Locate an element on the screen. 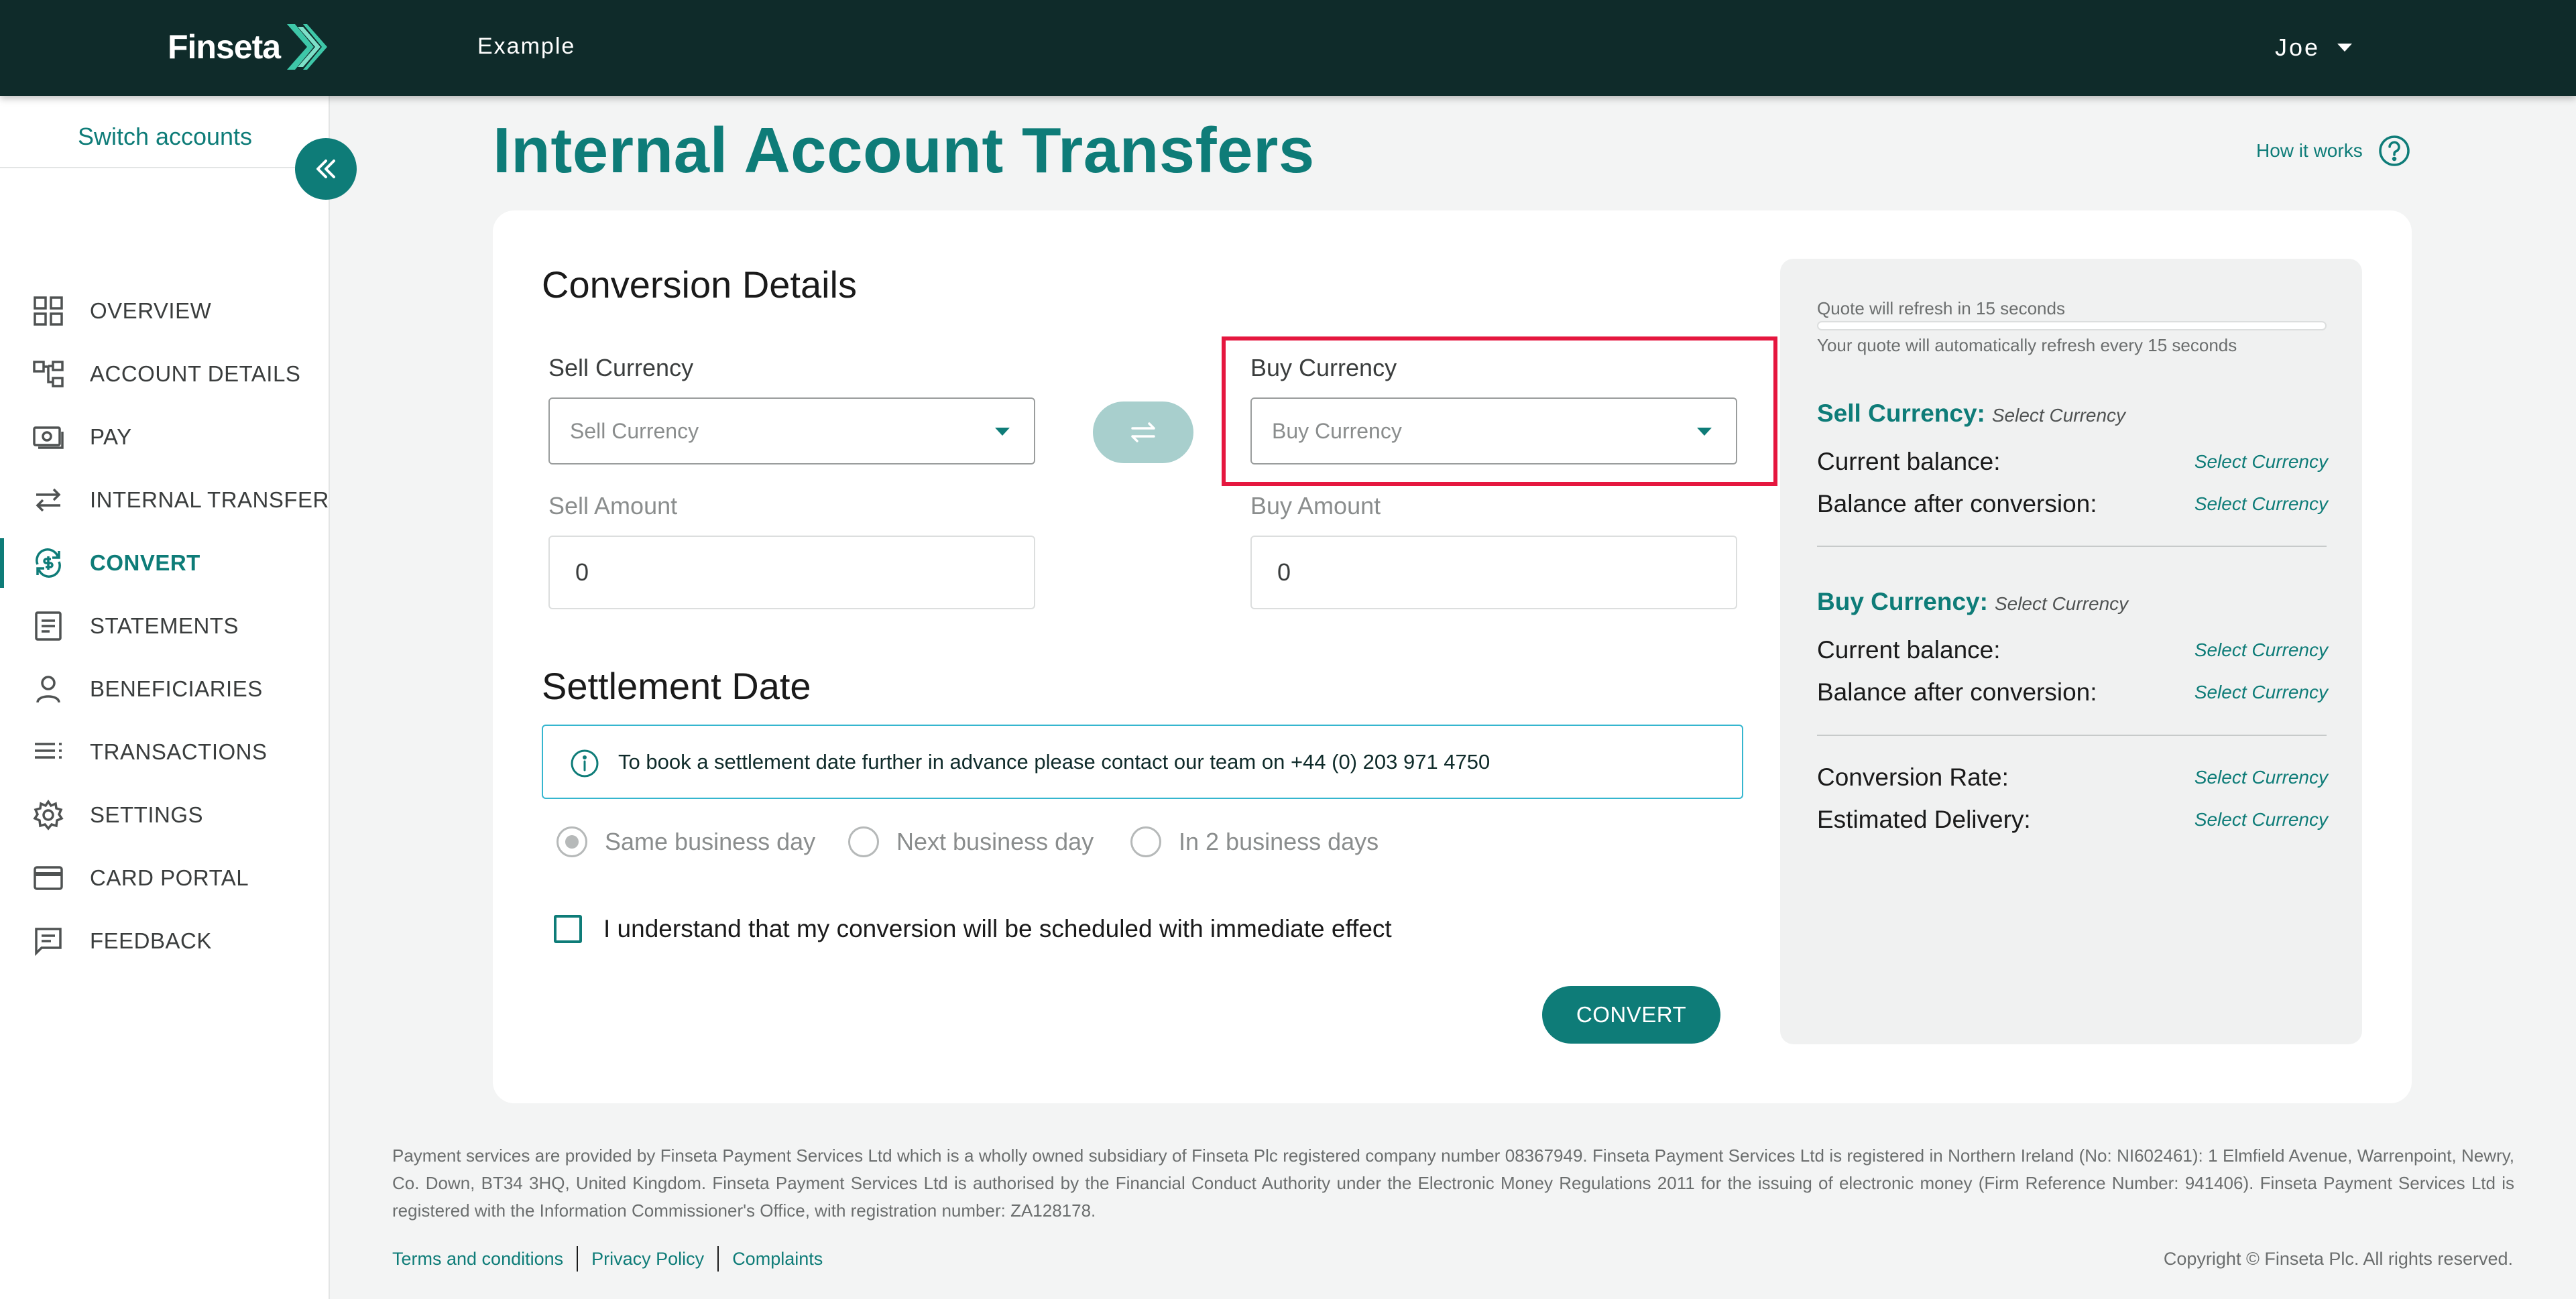  buy-current-balance-value: Select Currency is located at coordinates (2261, 649).